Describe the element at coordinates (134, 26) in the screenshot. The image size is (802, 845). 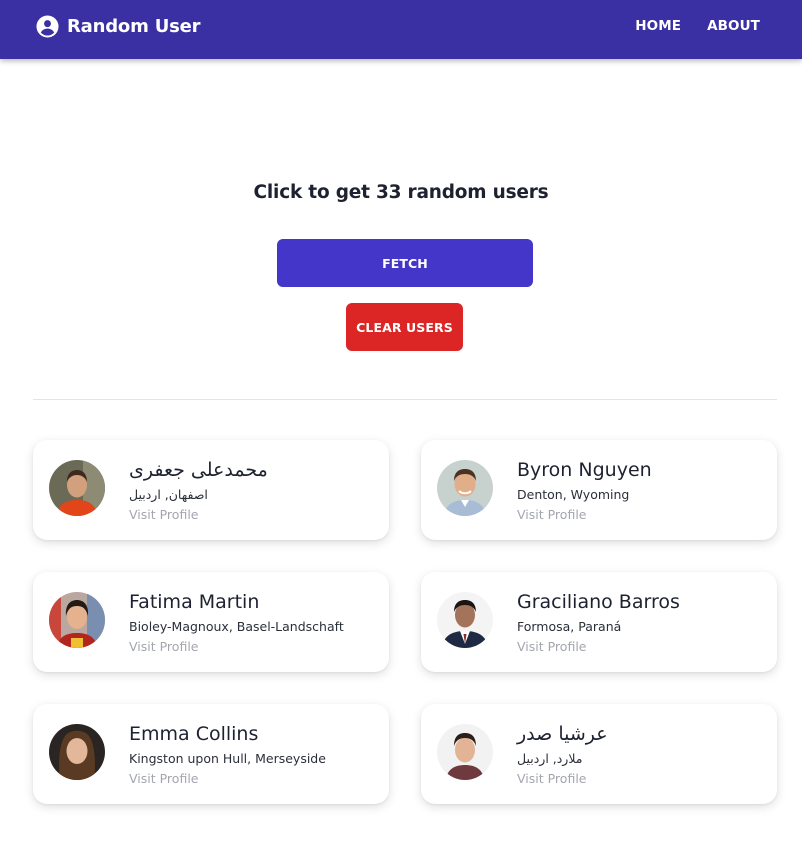
I see `app-title: Random User` at that location.